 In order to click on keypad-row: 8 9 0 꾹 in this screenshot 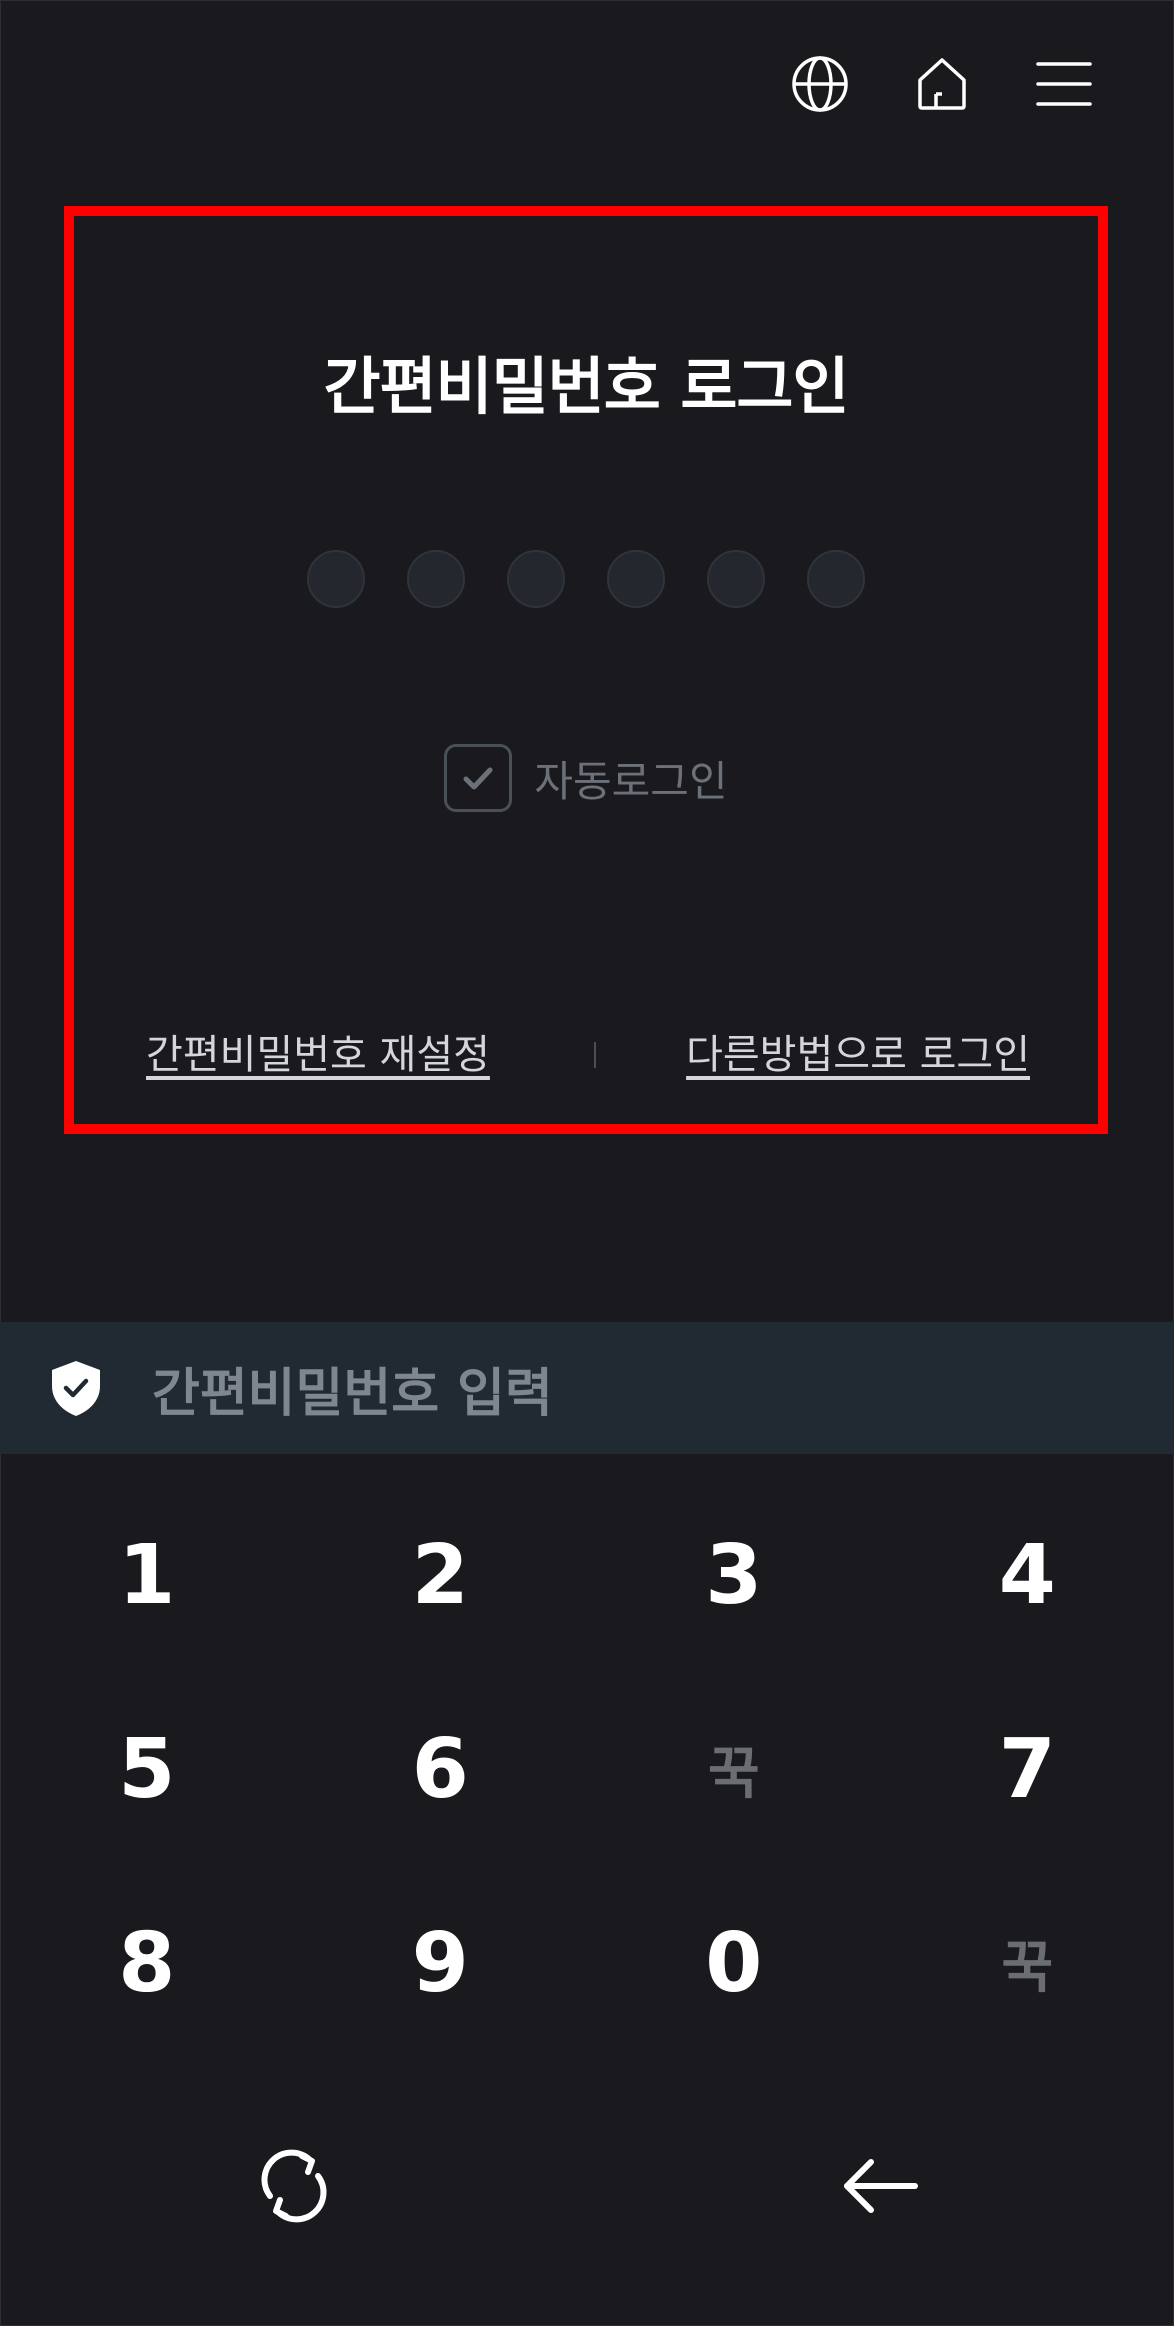, I will do `click(587, 1963)`.